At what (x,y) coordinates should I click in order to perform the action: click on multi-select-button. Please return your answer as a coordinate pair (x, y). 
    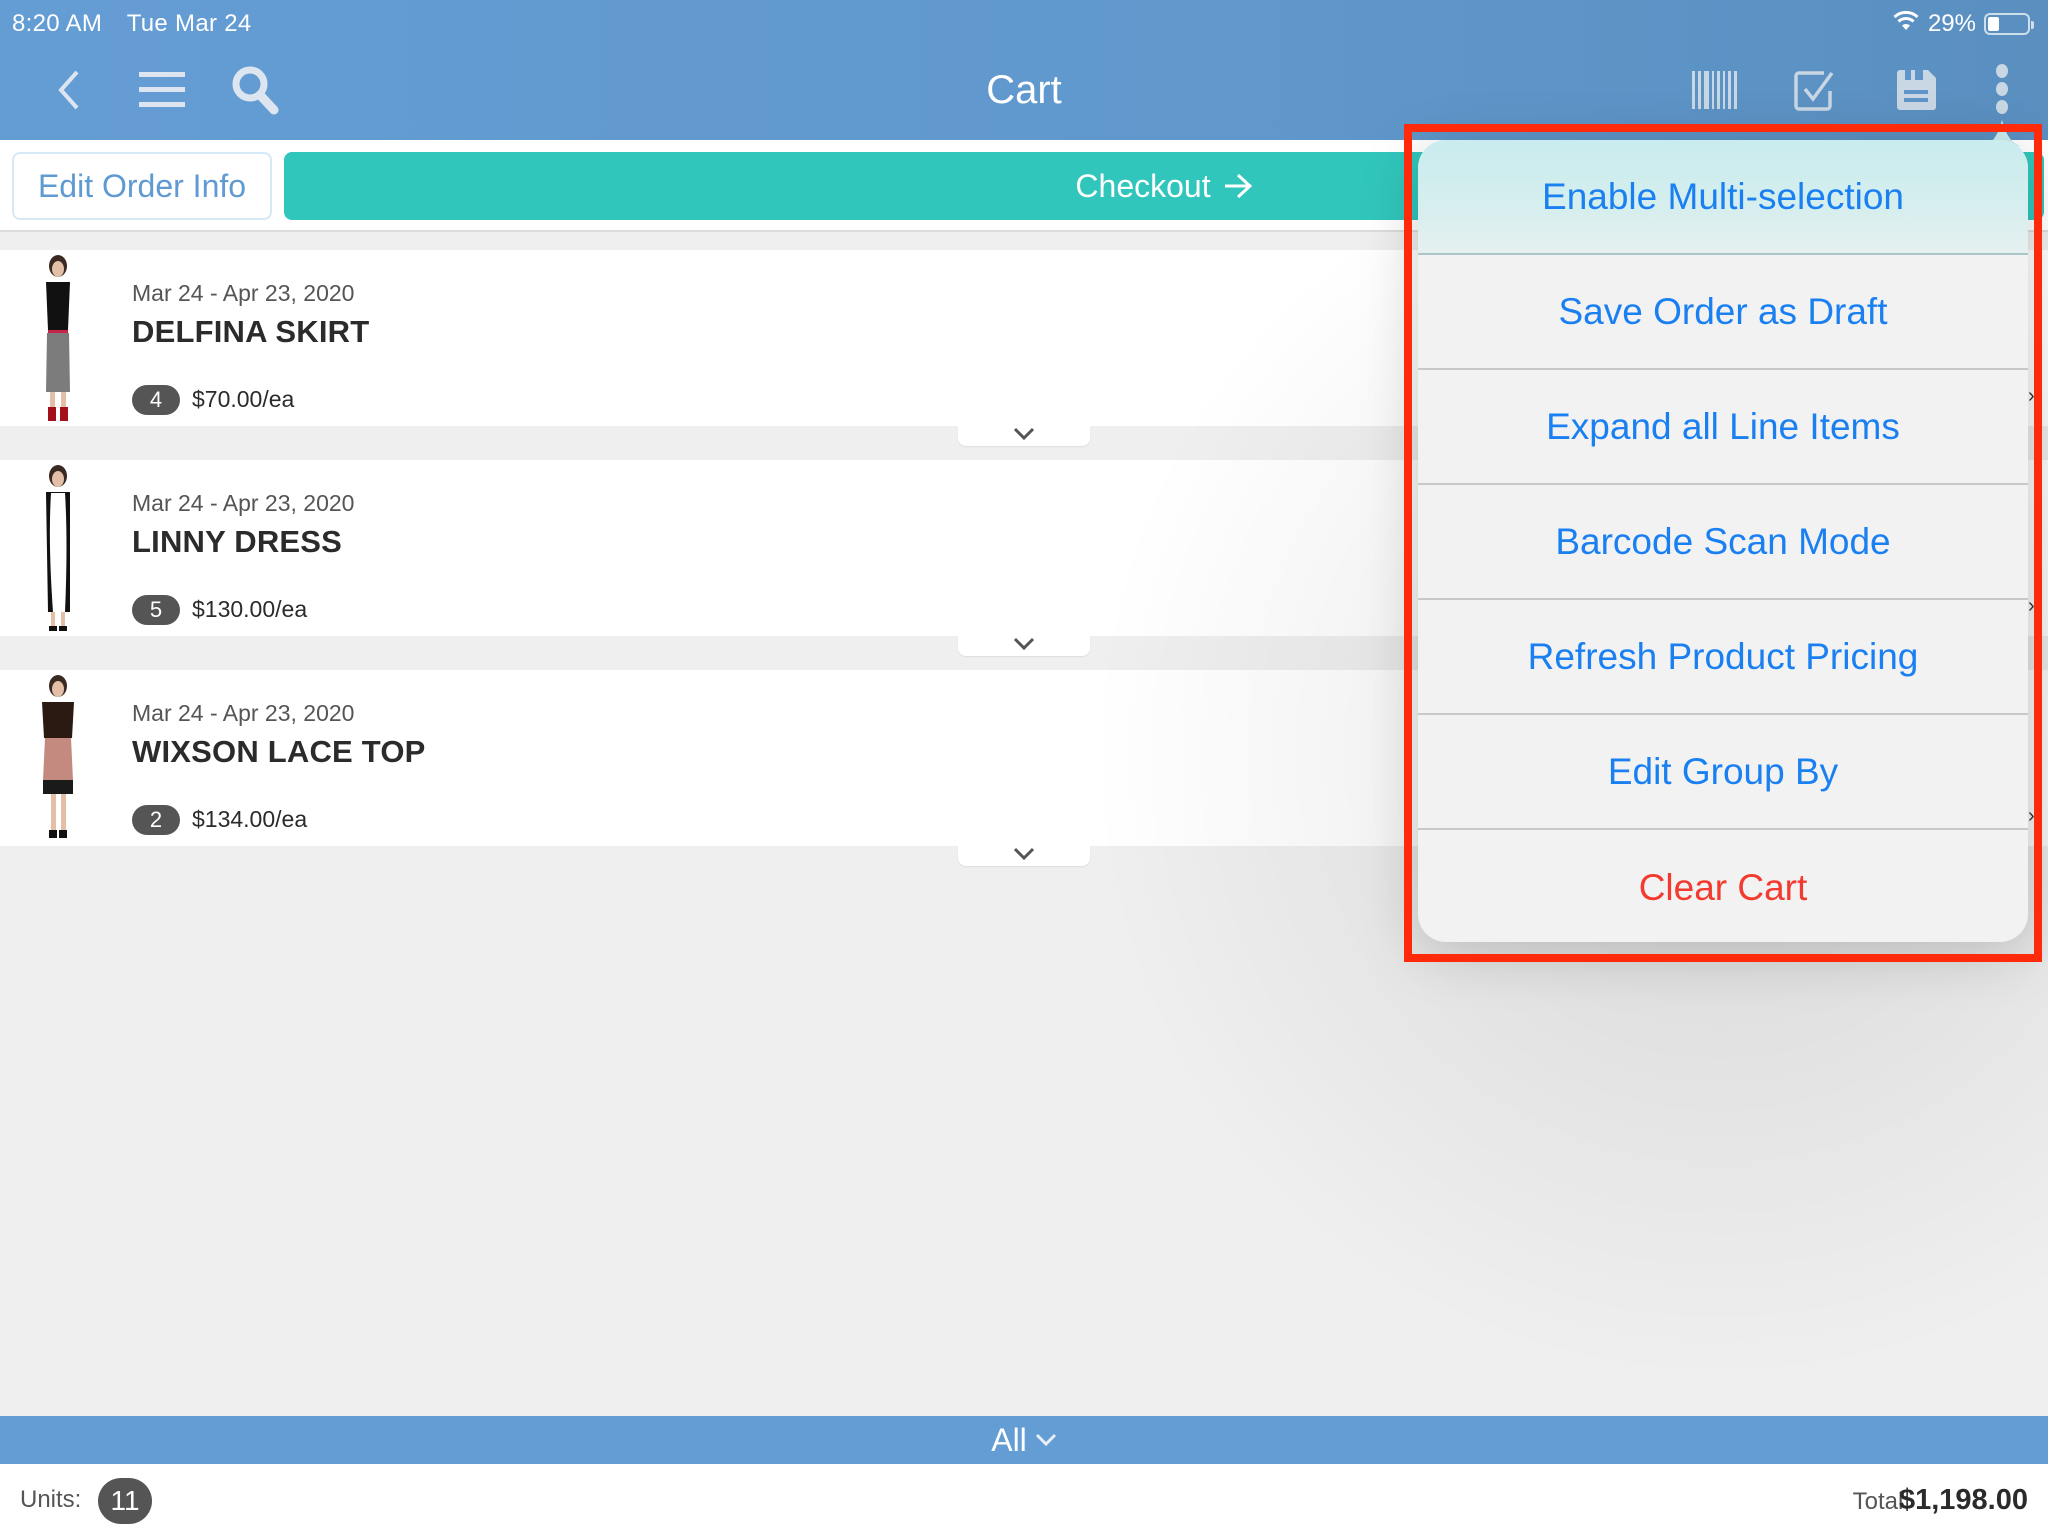
    Looking at the image, I should click on (1816, 90).